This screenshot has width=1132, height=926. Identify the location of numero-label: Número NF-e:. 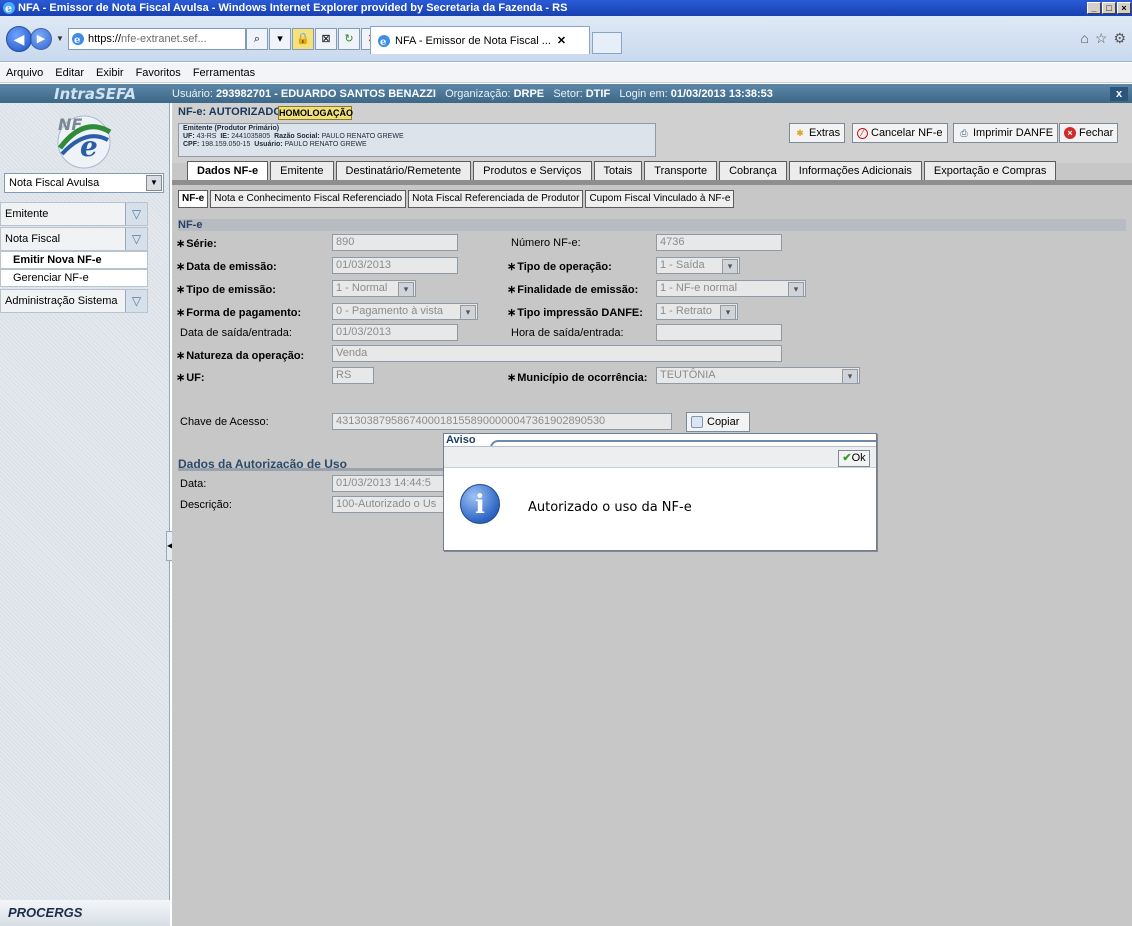
(546, 243).